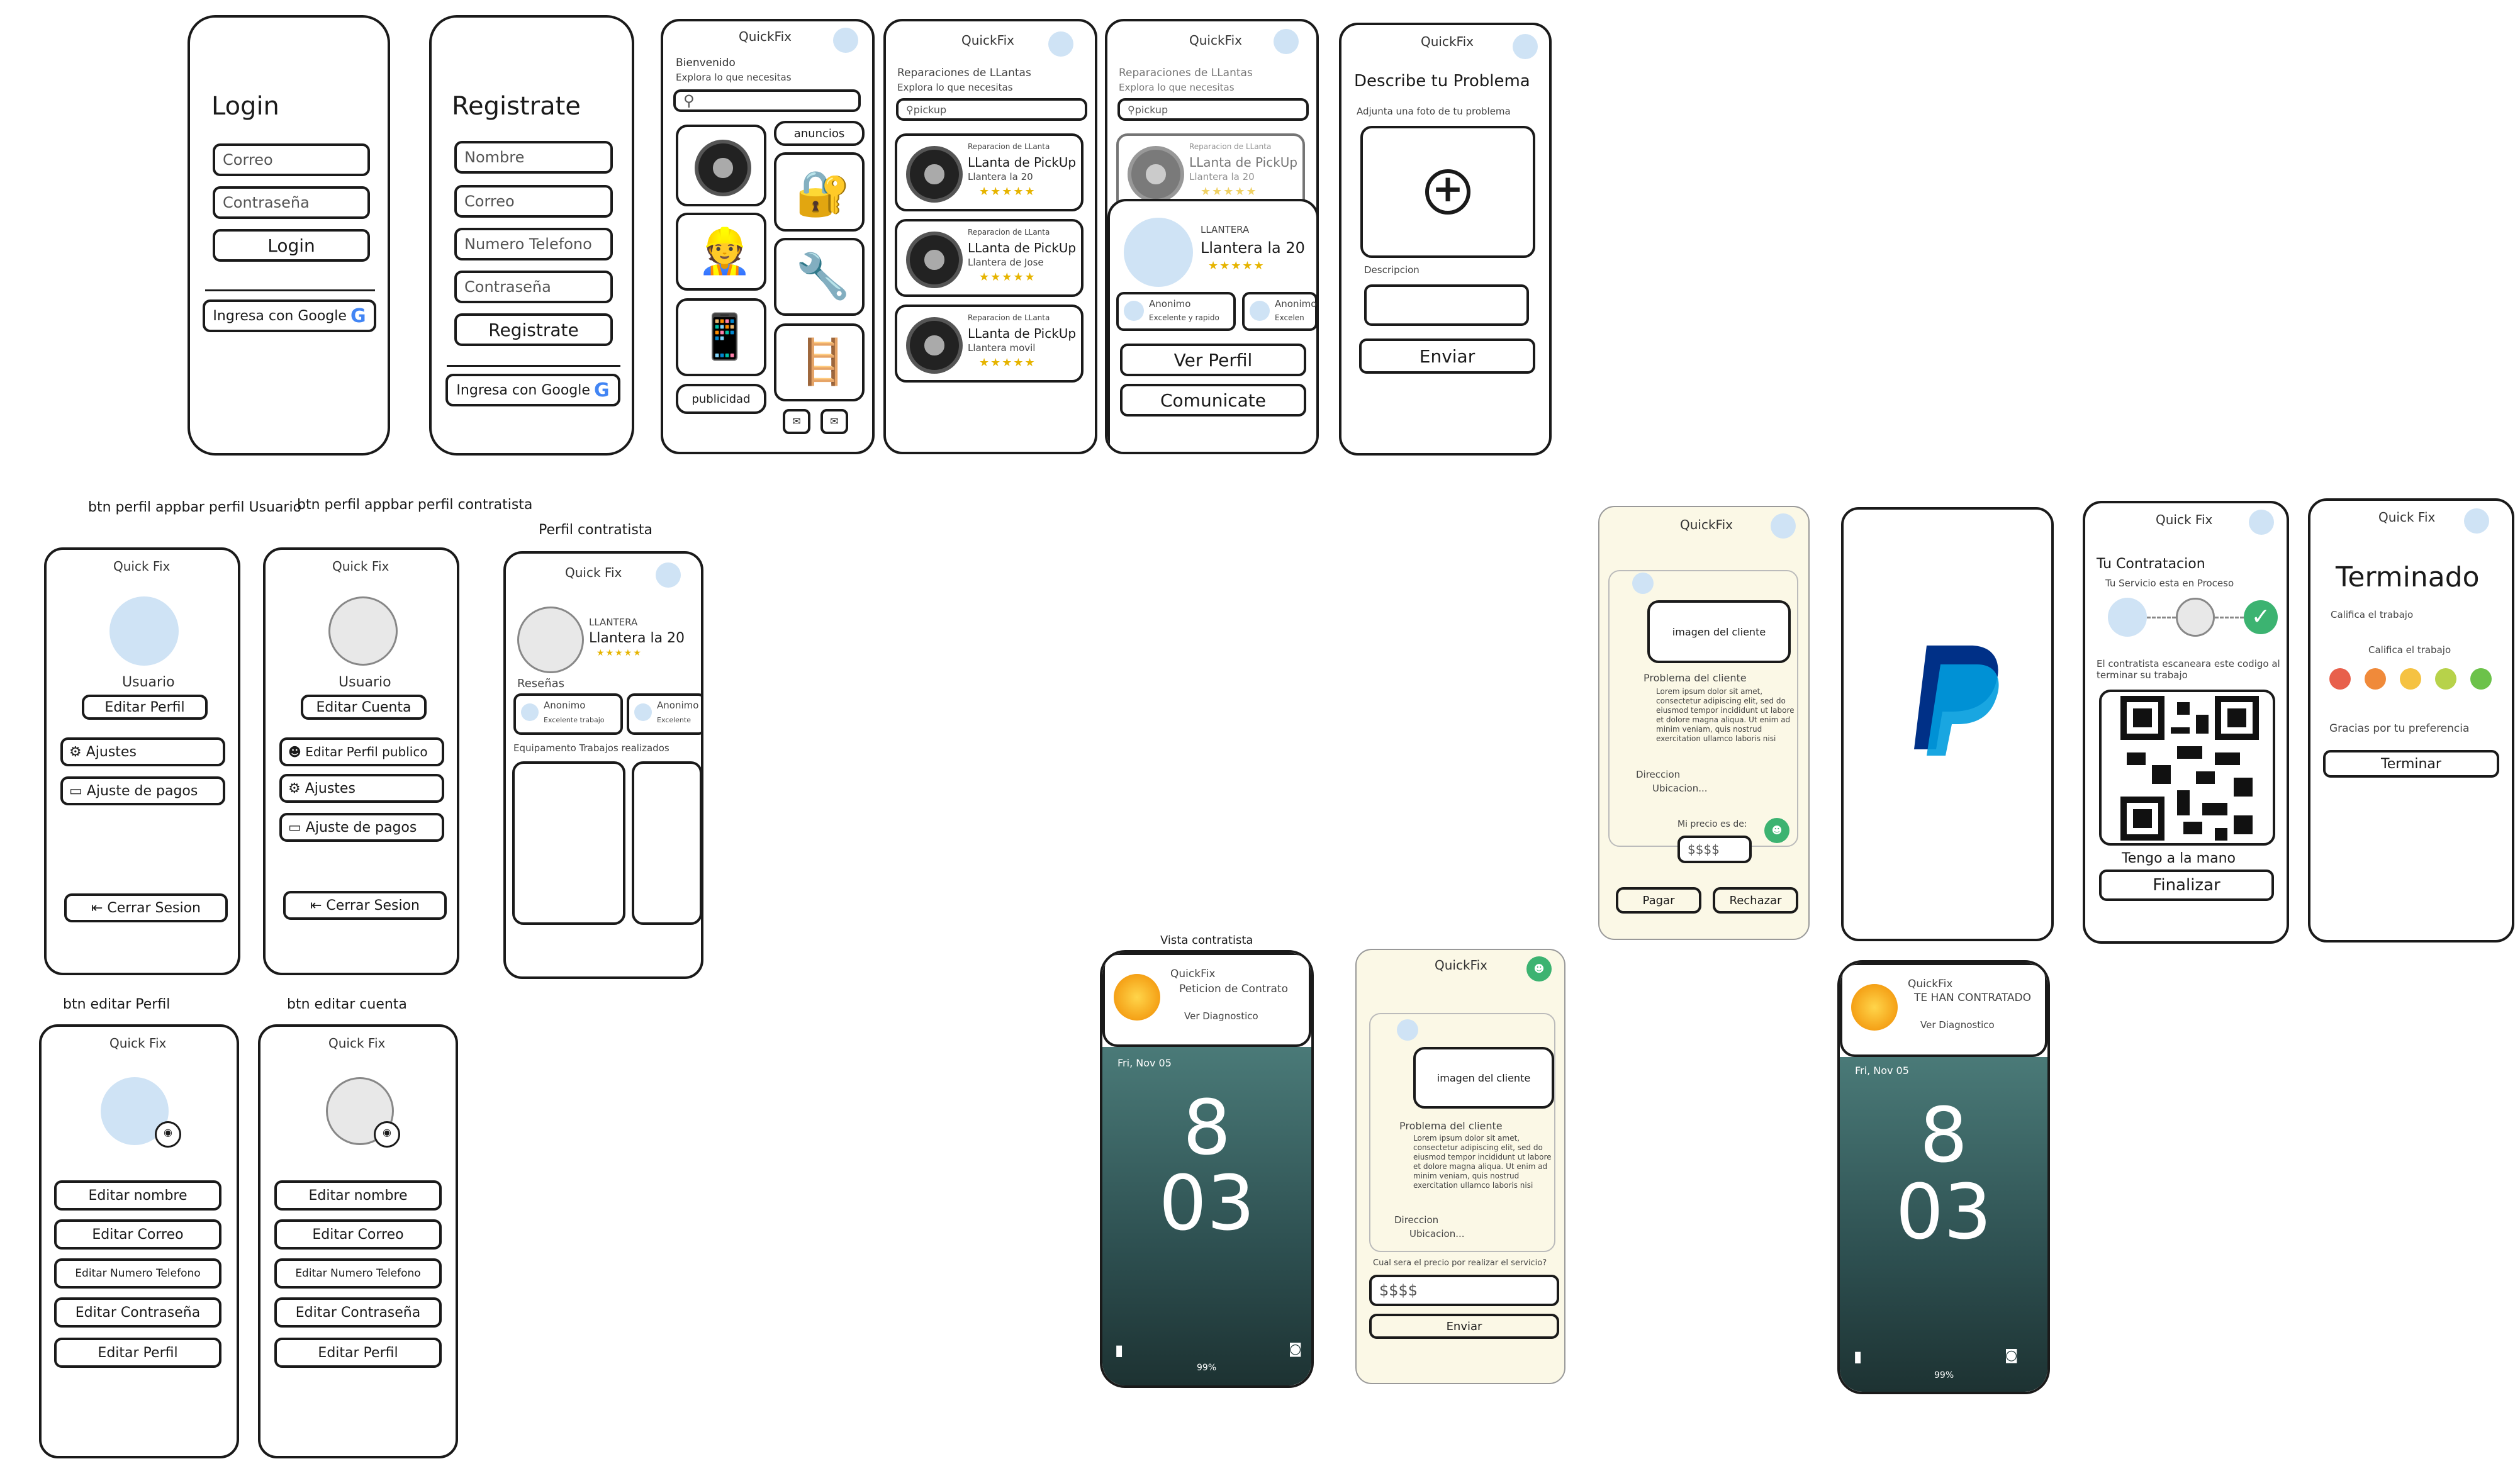 The width and height of the screenshot is (2520, 1471). I want to click on public-profile-button: ☻ Editar Perfil publico, so click(361, 752).